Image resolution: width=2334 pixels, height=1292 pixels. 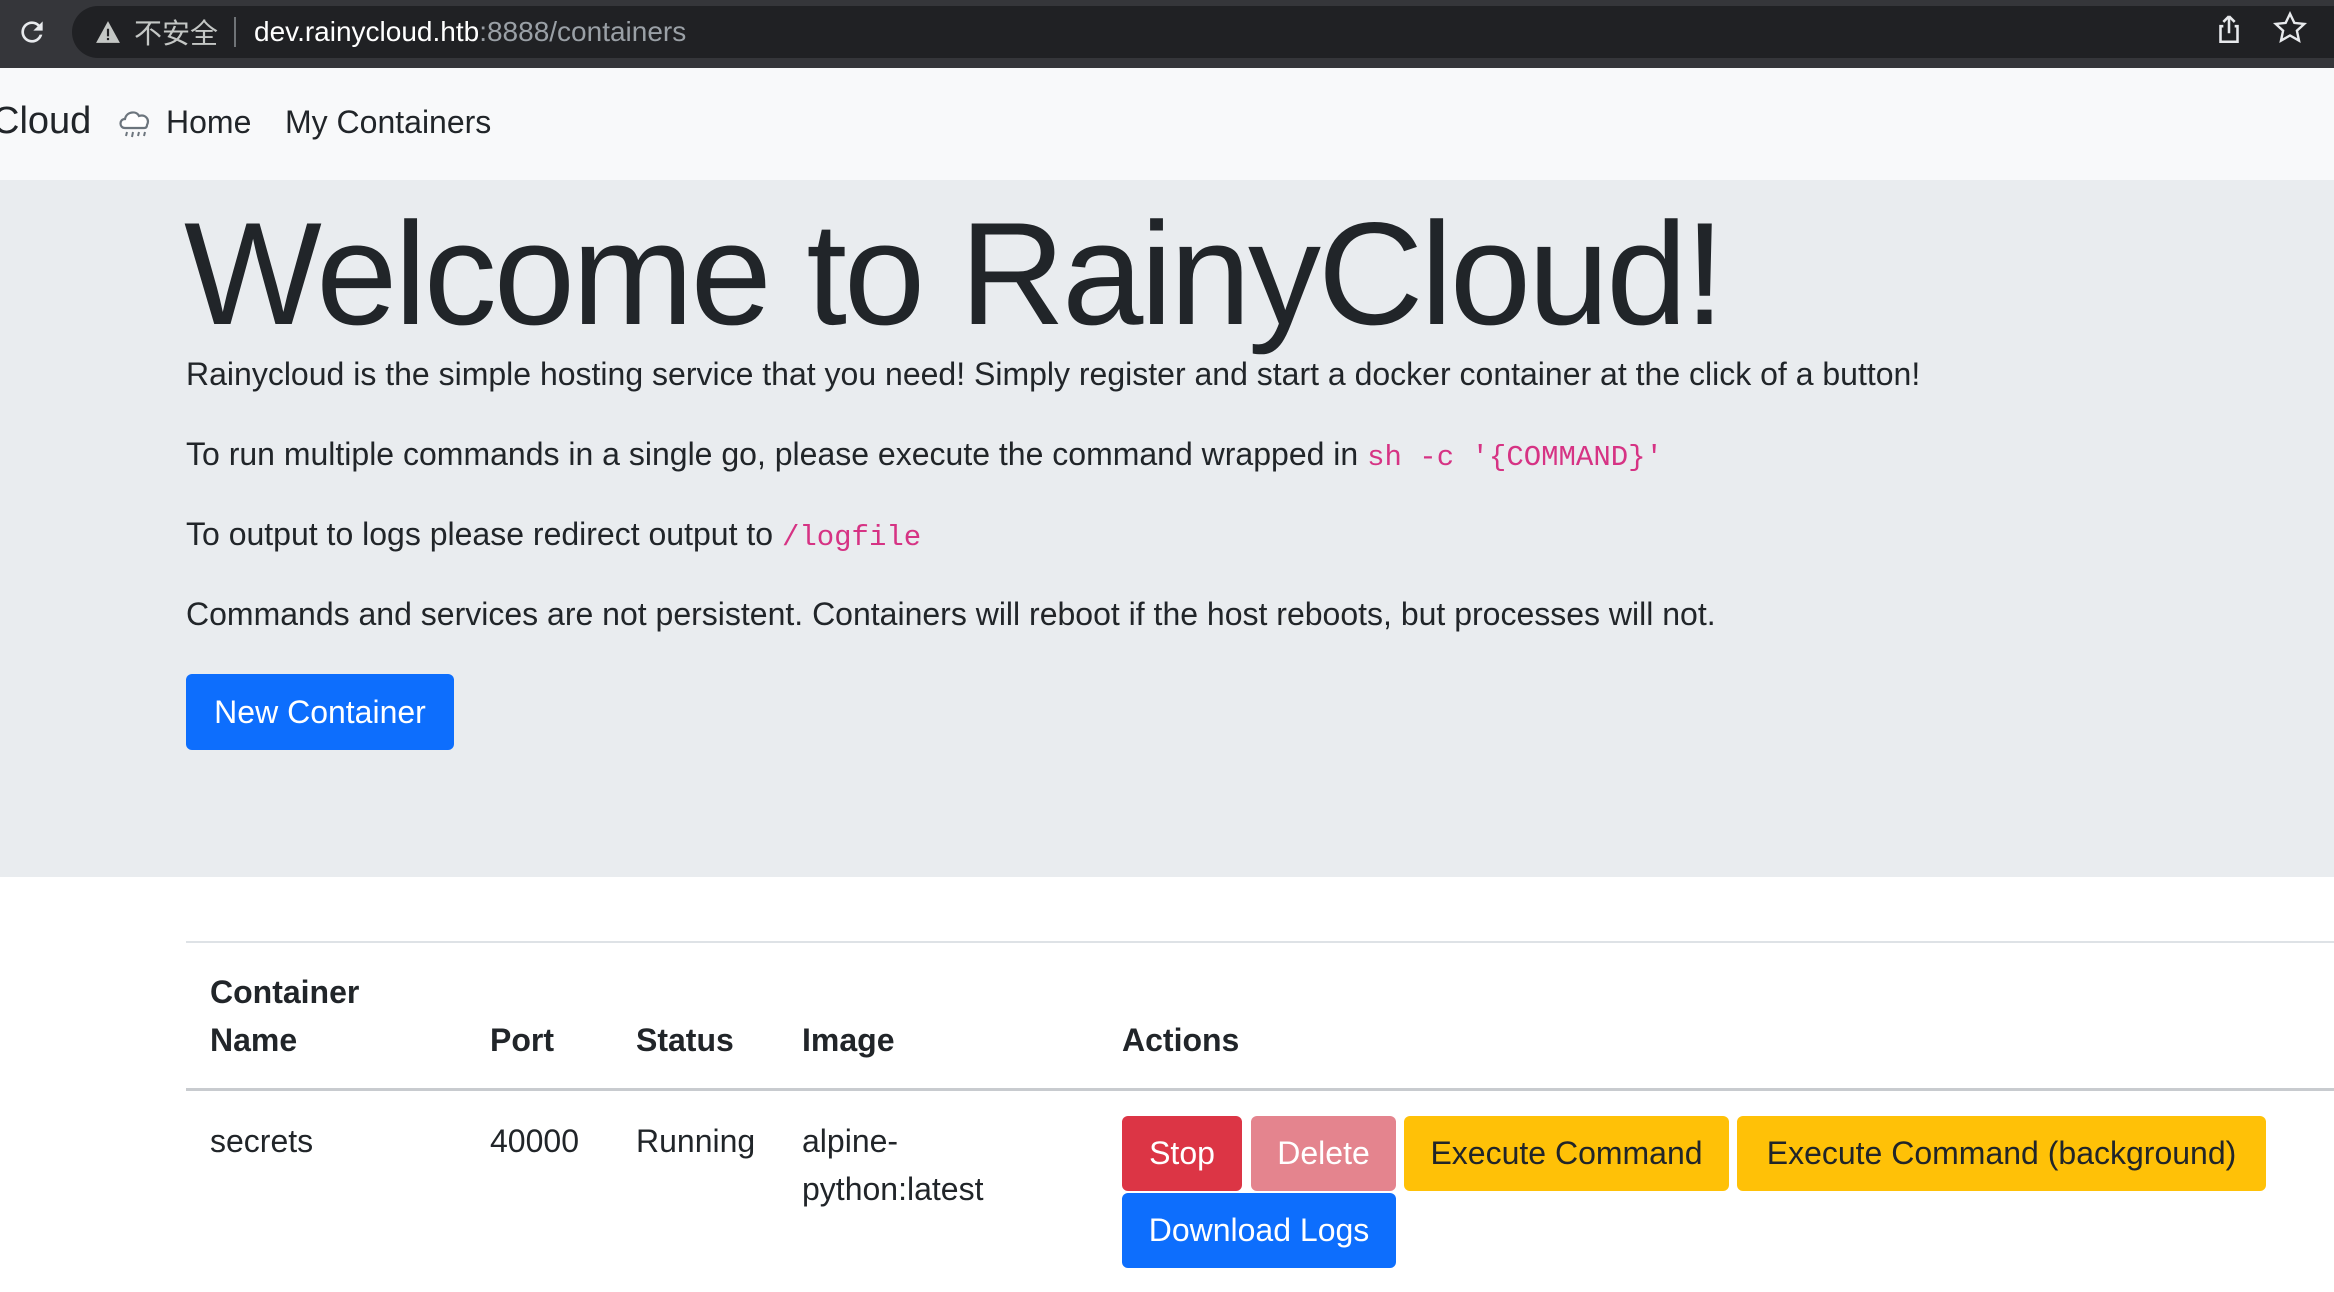 What do you see at coordinates (284, 1016) in the screenshot?
I see `column-header-container-name: Container Name` at bounding box center [284, 1016].